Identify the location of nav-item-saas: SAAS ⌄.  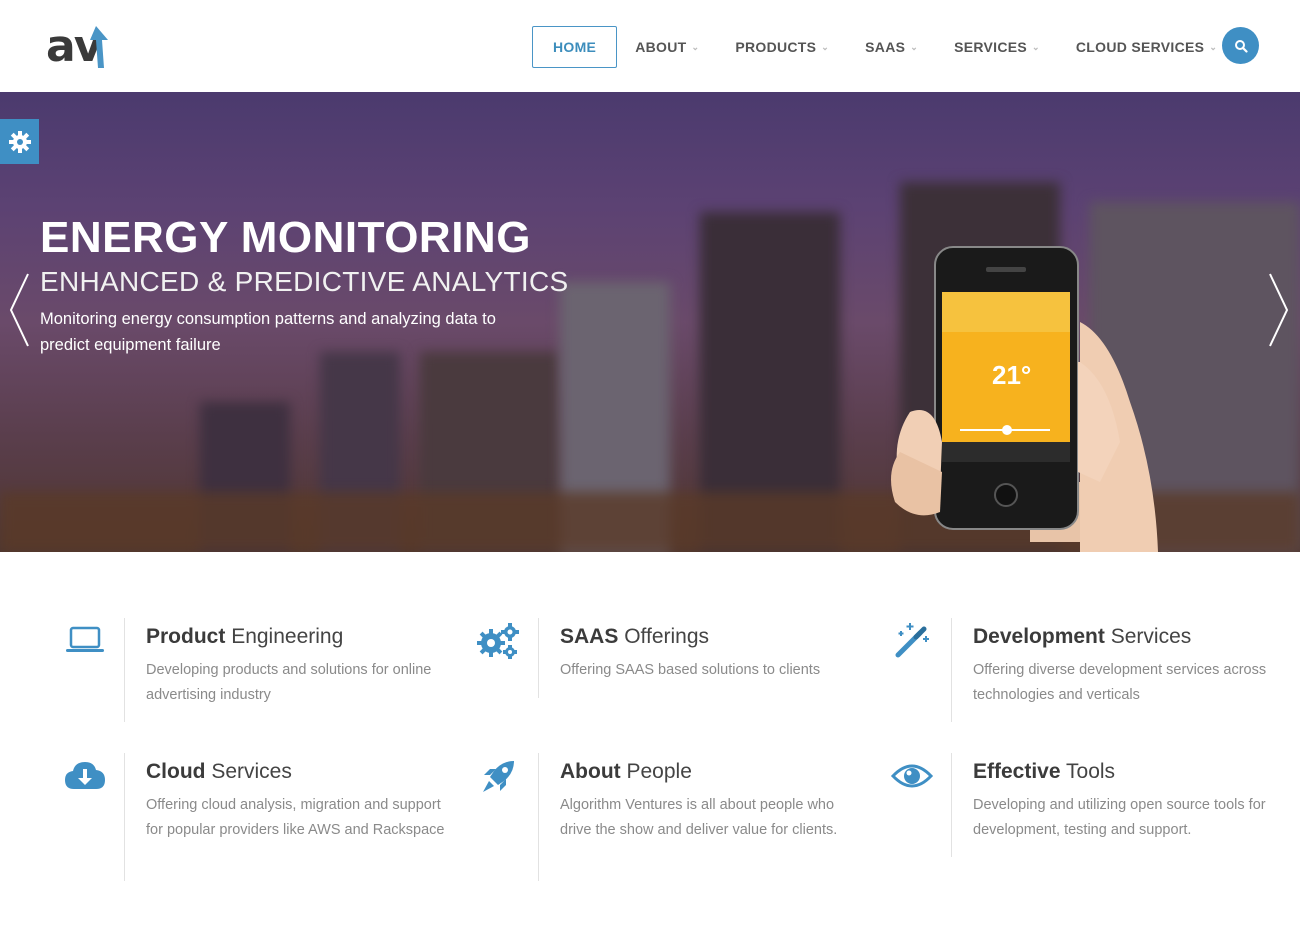
(891, 47).